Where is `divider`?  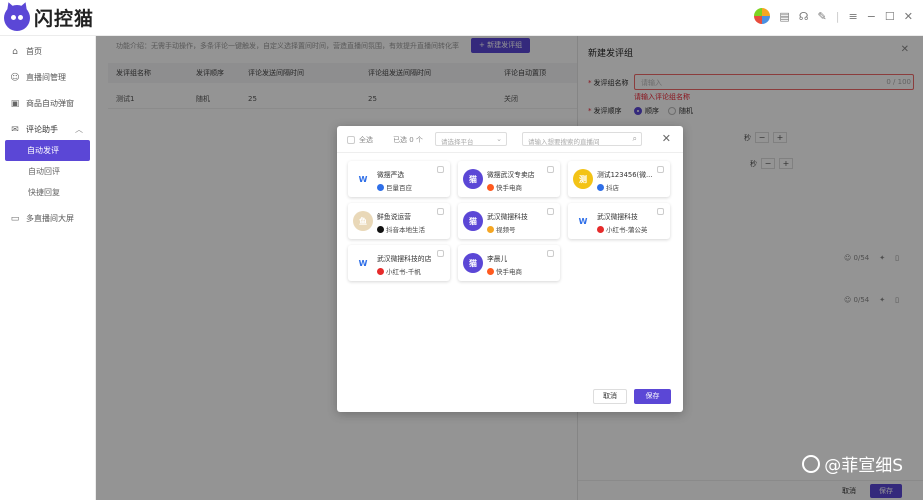
divider is located at coordinates (510, 152).